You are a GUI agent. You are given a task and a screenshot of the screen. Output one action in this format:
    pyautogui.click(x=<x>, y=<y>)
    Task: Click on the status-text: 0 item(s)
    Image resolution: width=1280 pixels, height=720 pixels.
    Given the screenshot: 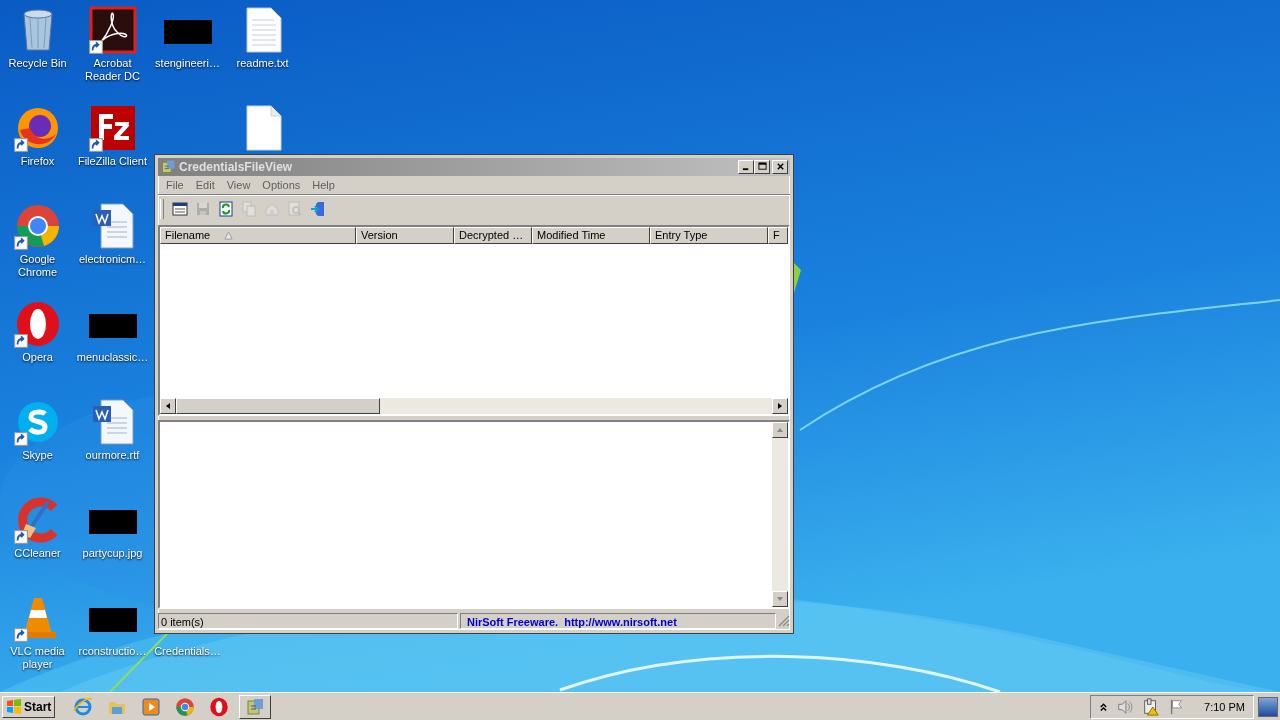 What is the action you would take?
    pyautogui.click(x=308, y=621)
    